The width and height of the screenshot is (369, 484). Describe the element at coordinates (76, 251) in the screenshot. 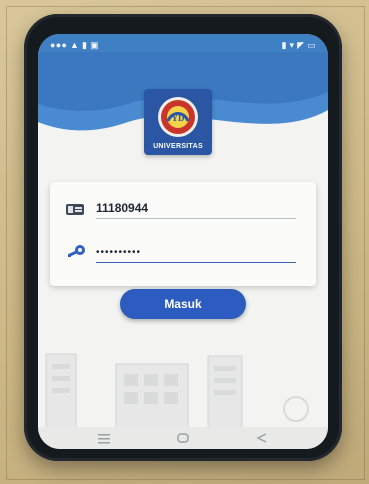

I see `key-icon` at that location.